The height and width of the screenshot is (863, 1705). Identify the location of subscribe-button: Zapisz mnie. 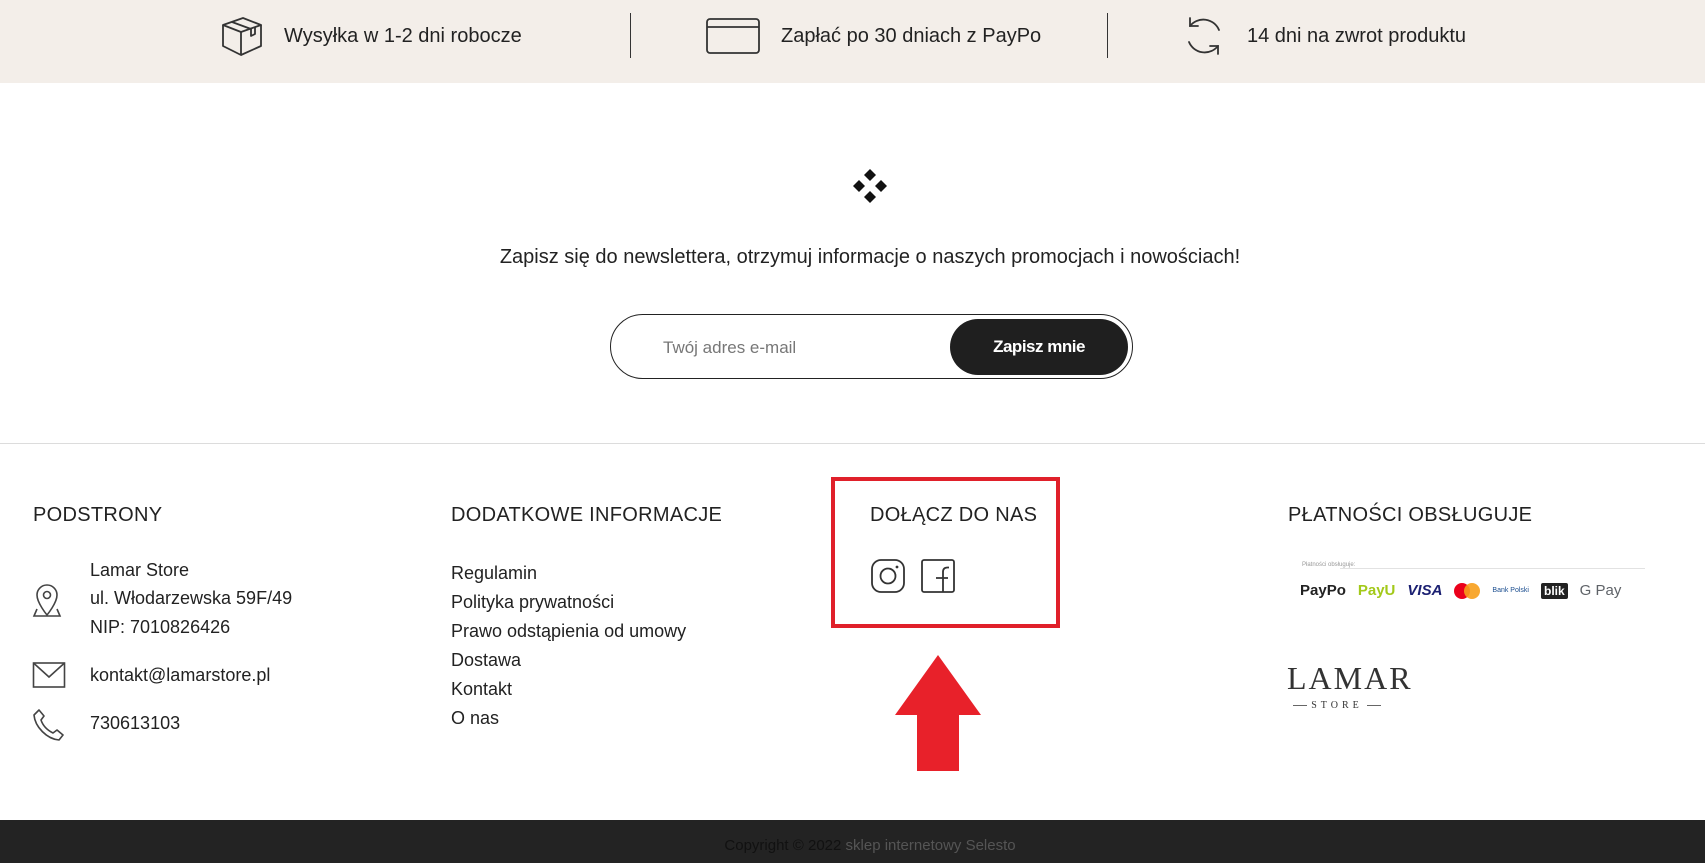
(1039, 347).